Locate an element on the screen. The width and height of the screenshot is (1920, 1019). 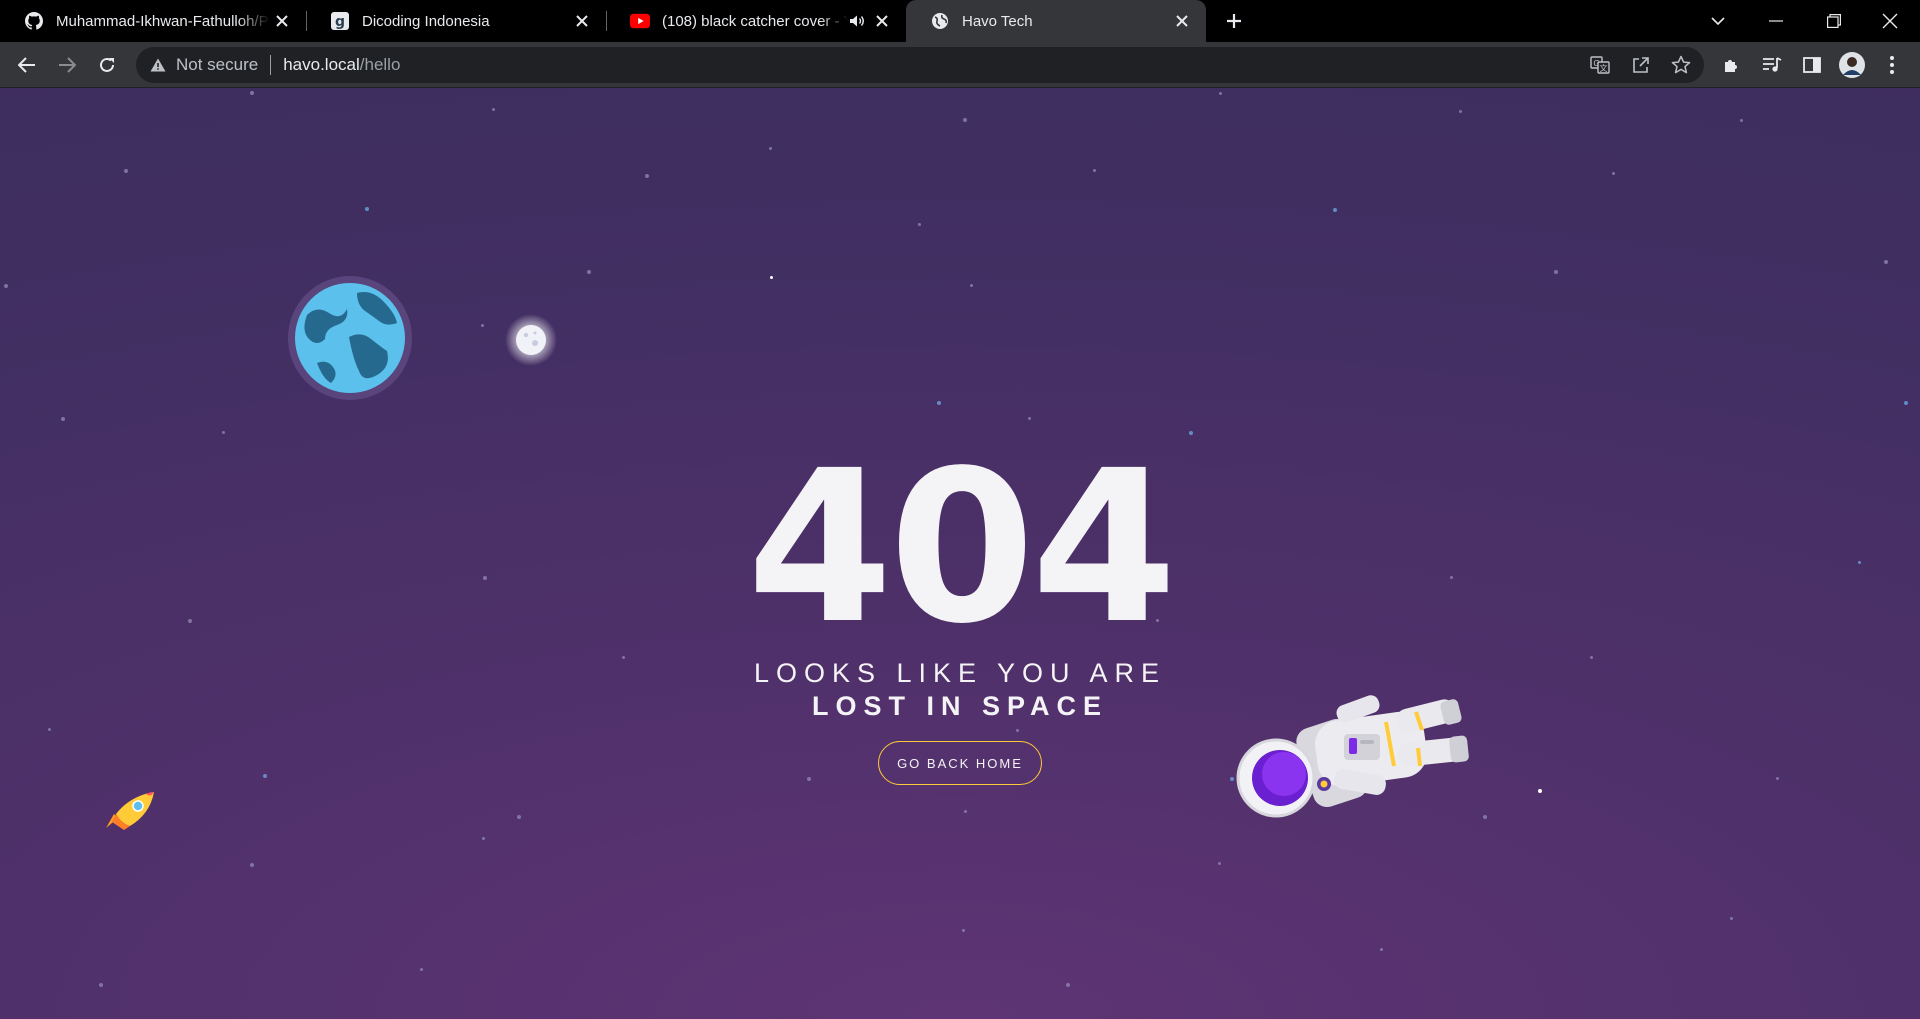
forward-button is located at coordinates (67, 65).